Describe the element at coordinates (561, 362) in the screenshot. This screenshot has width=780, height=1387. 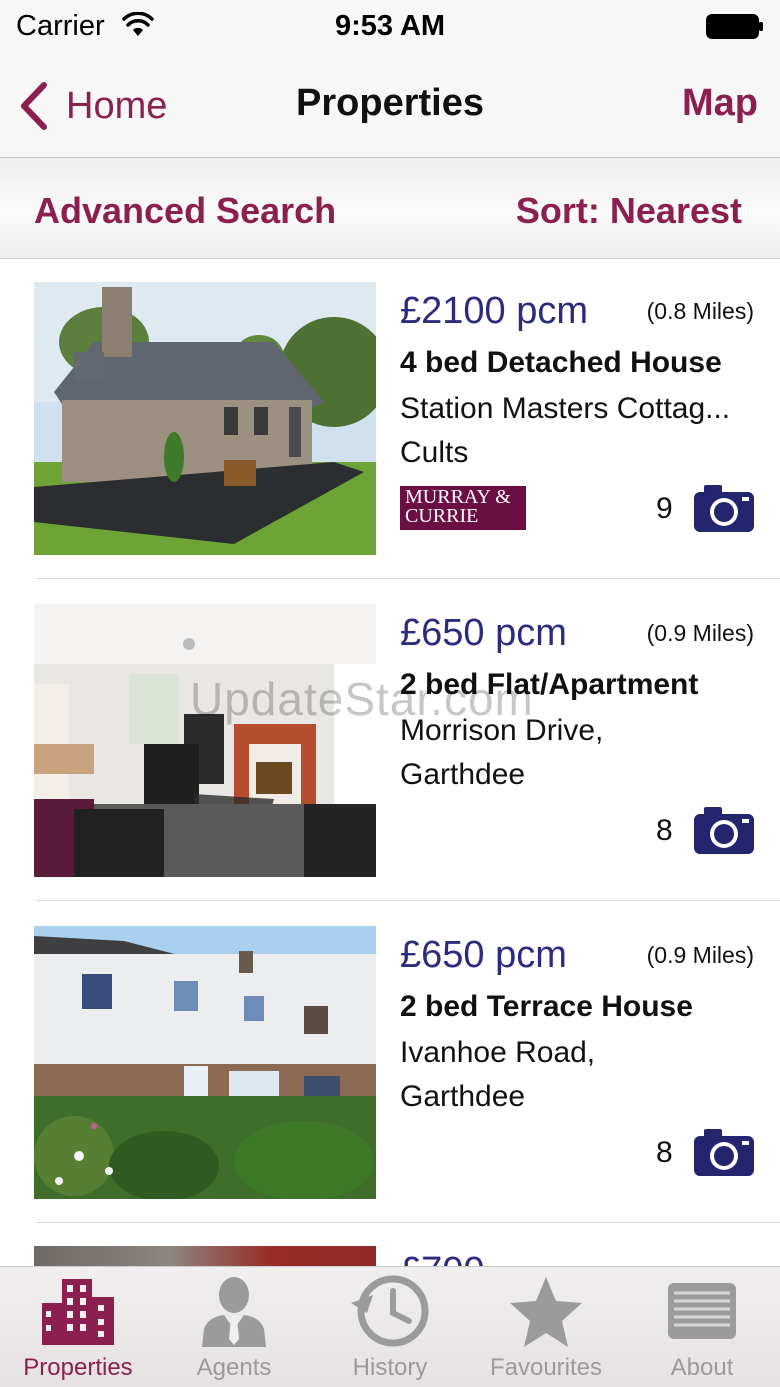
I see `listing-type: 4 bed Detached House` at that location.